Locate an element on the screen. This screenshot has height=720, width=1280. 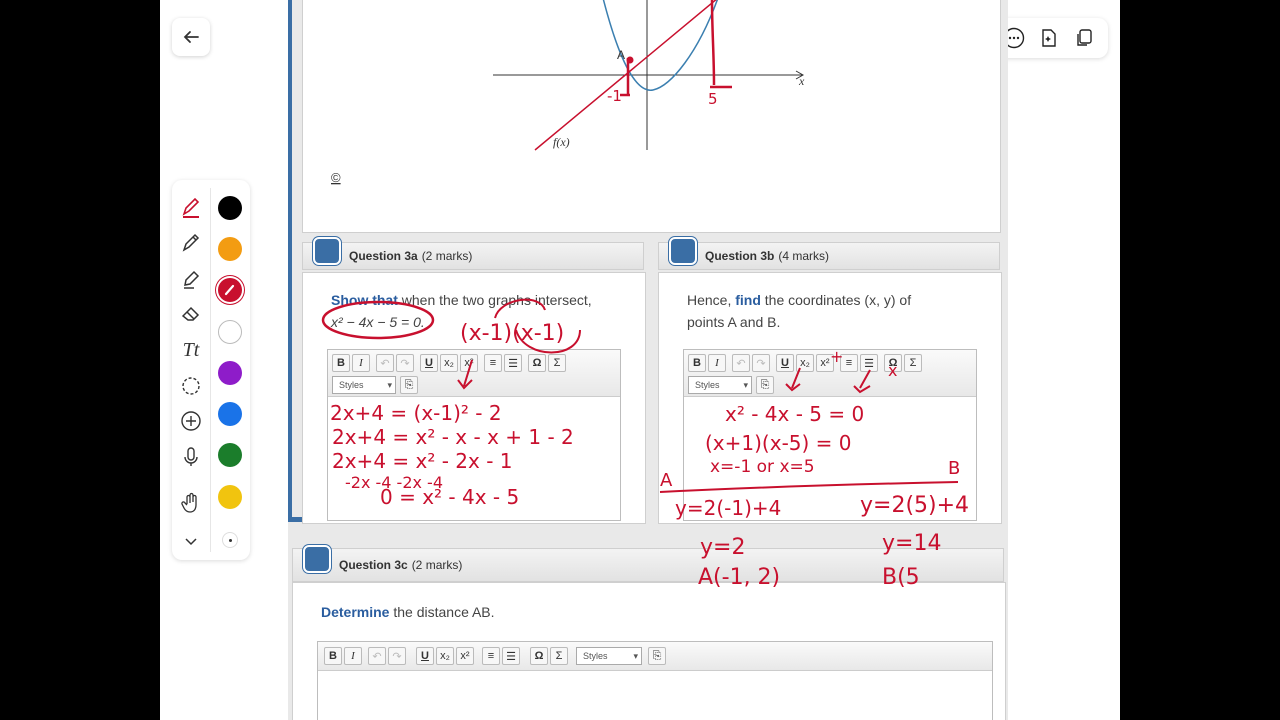
color-green is located at coordinates (230, 455).